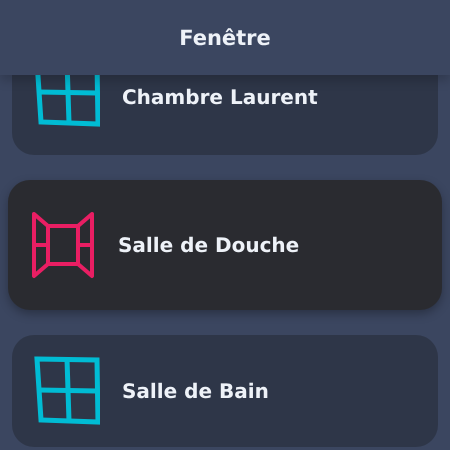  Describe the element at coordinates (225, 38) in the screenshot. I see `page-title: Fenêtre` at that location.